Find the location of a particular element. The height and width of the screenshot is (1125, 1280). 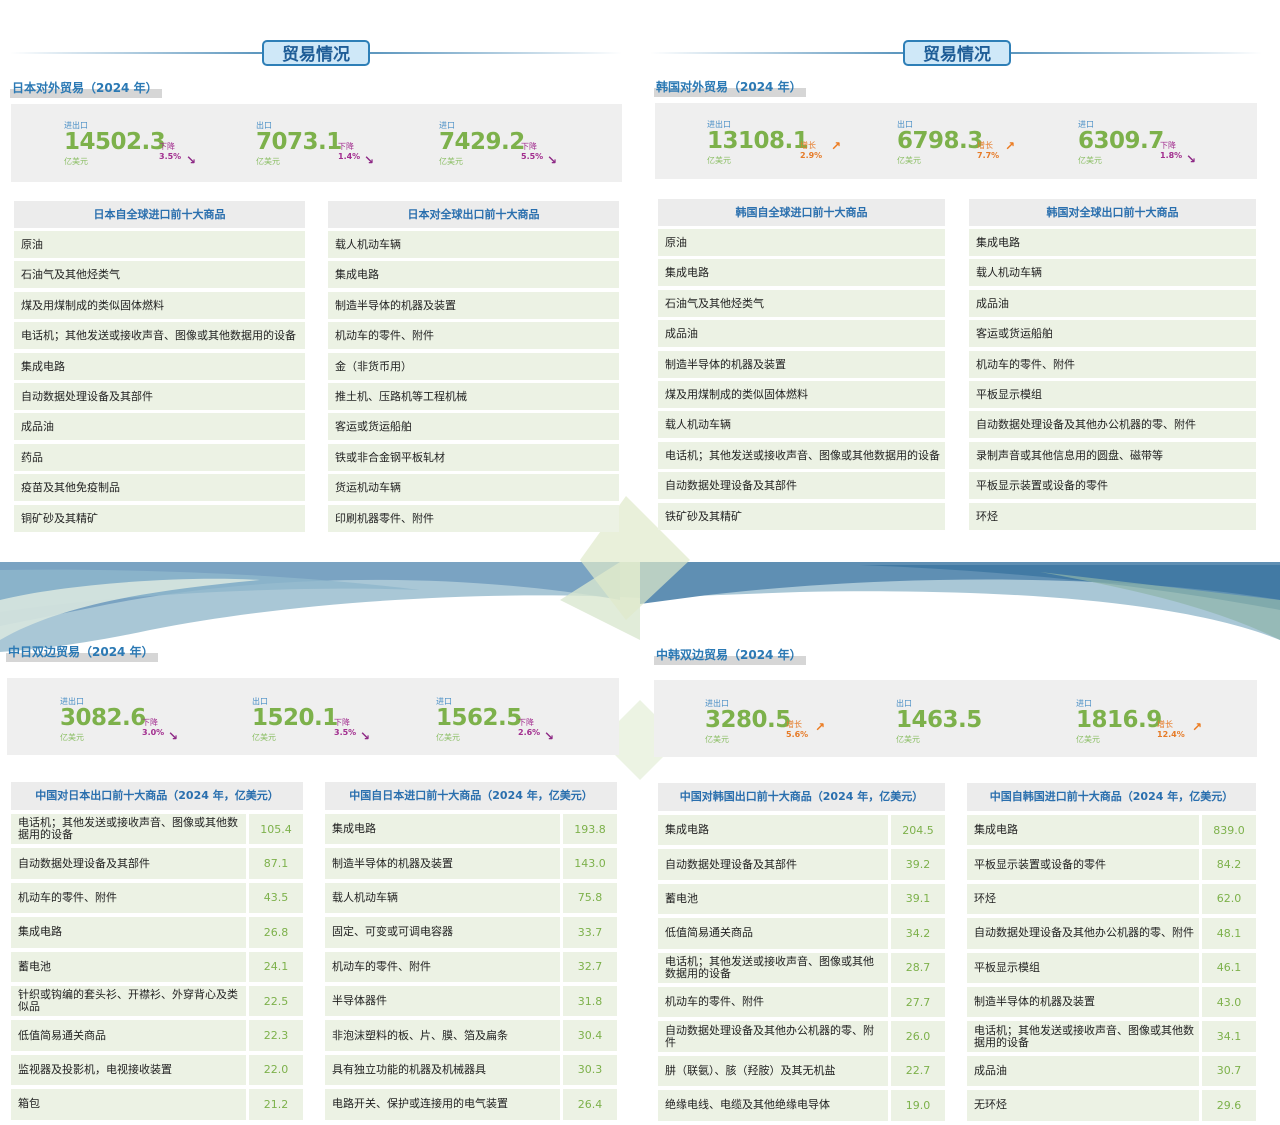

table-row: 载人机动车辆 75.8 is located at coordinates (471, 898).